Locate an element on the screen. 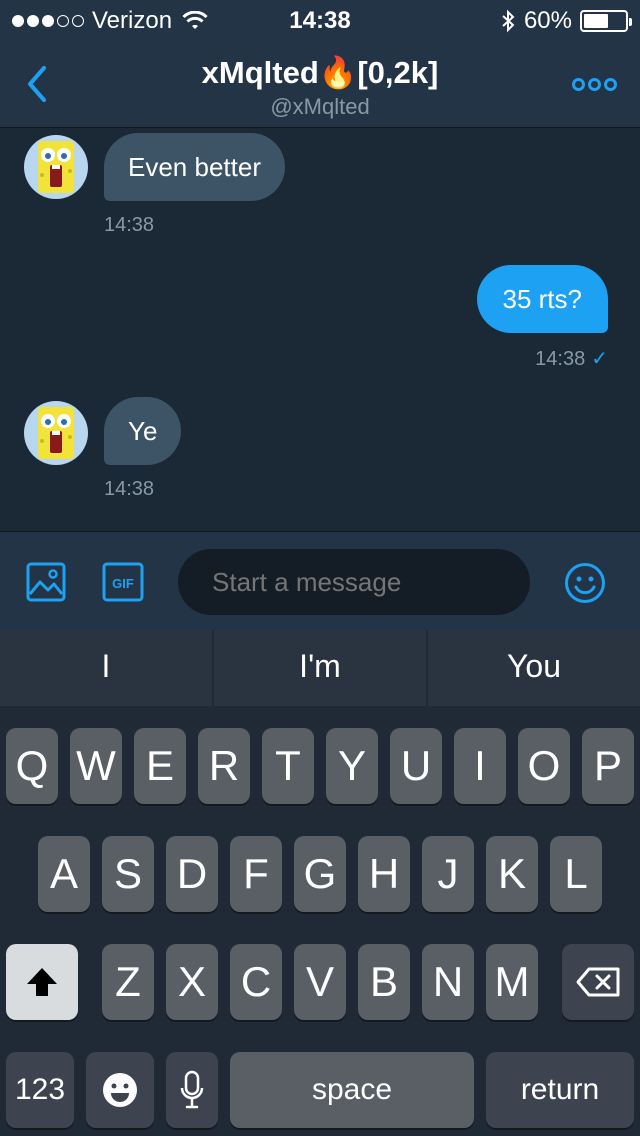  add-photo-button is located at coordinates (46, 584).